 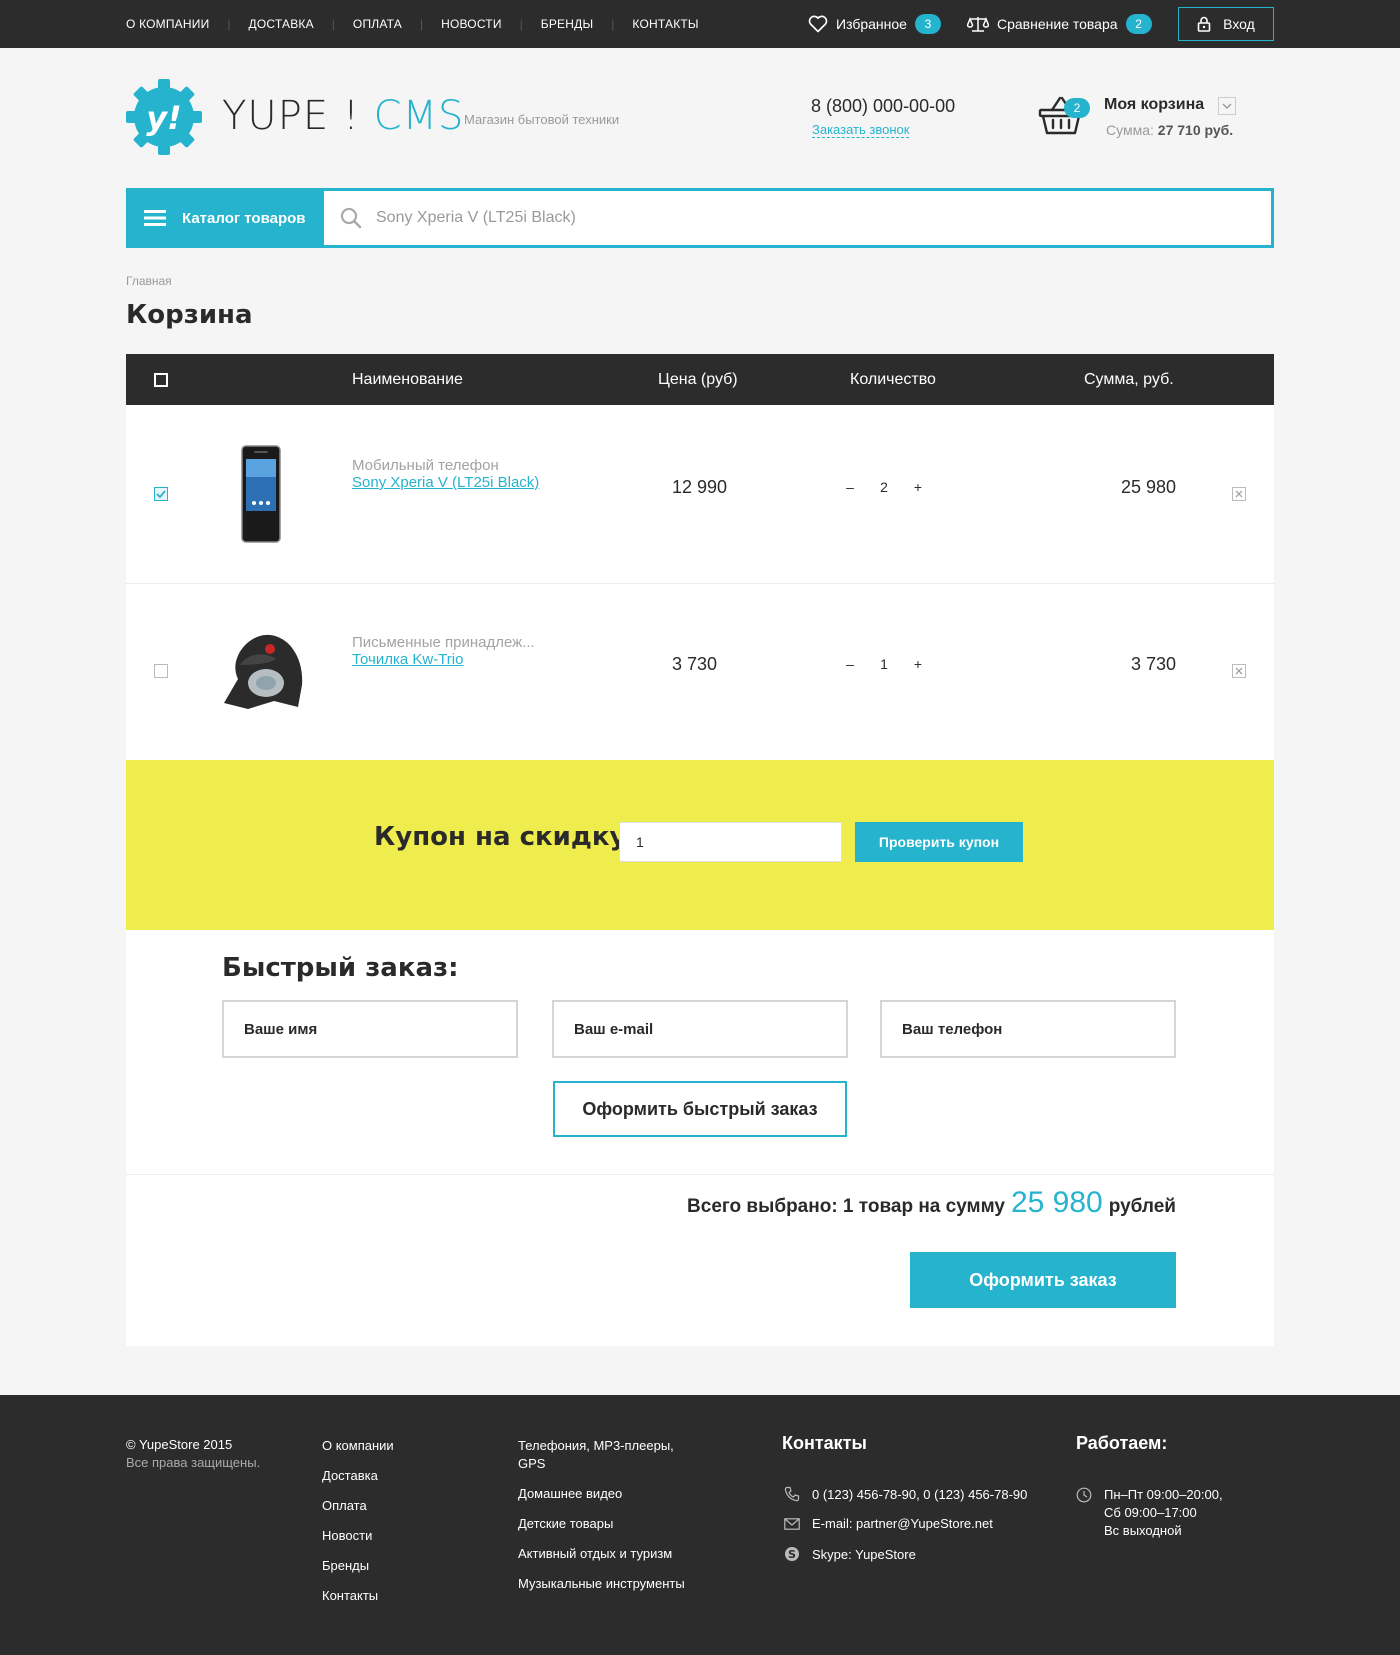 I want to click on footer-link-payment: Оплата, so click(x=358, y=1506).